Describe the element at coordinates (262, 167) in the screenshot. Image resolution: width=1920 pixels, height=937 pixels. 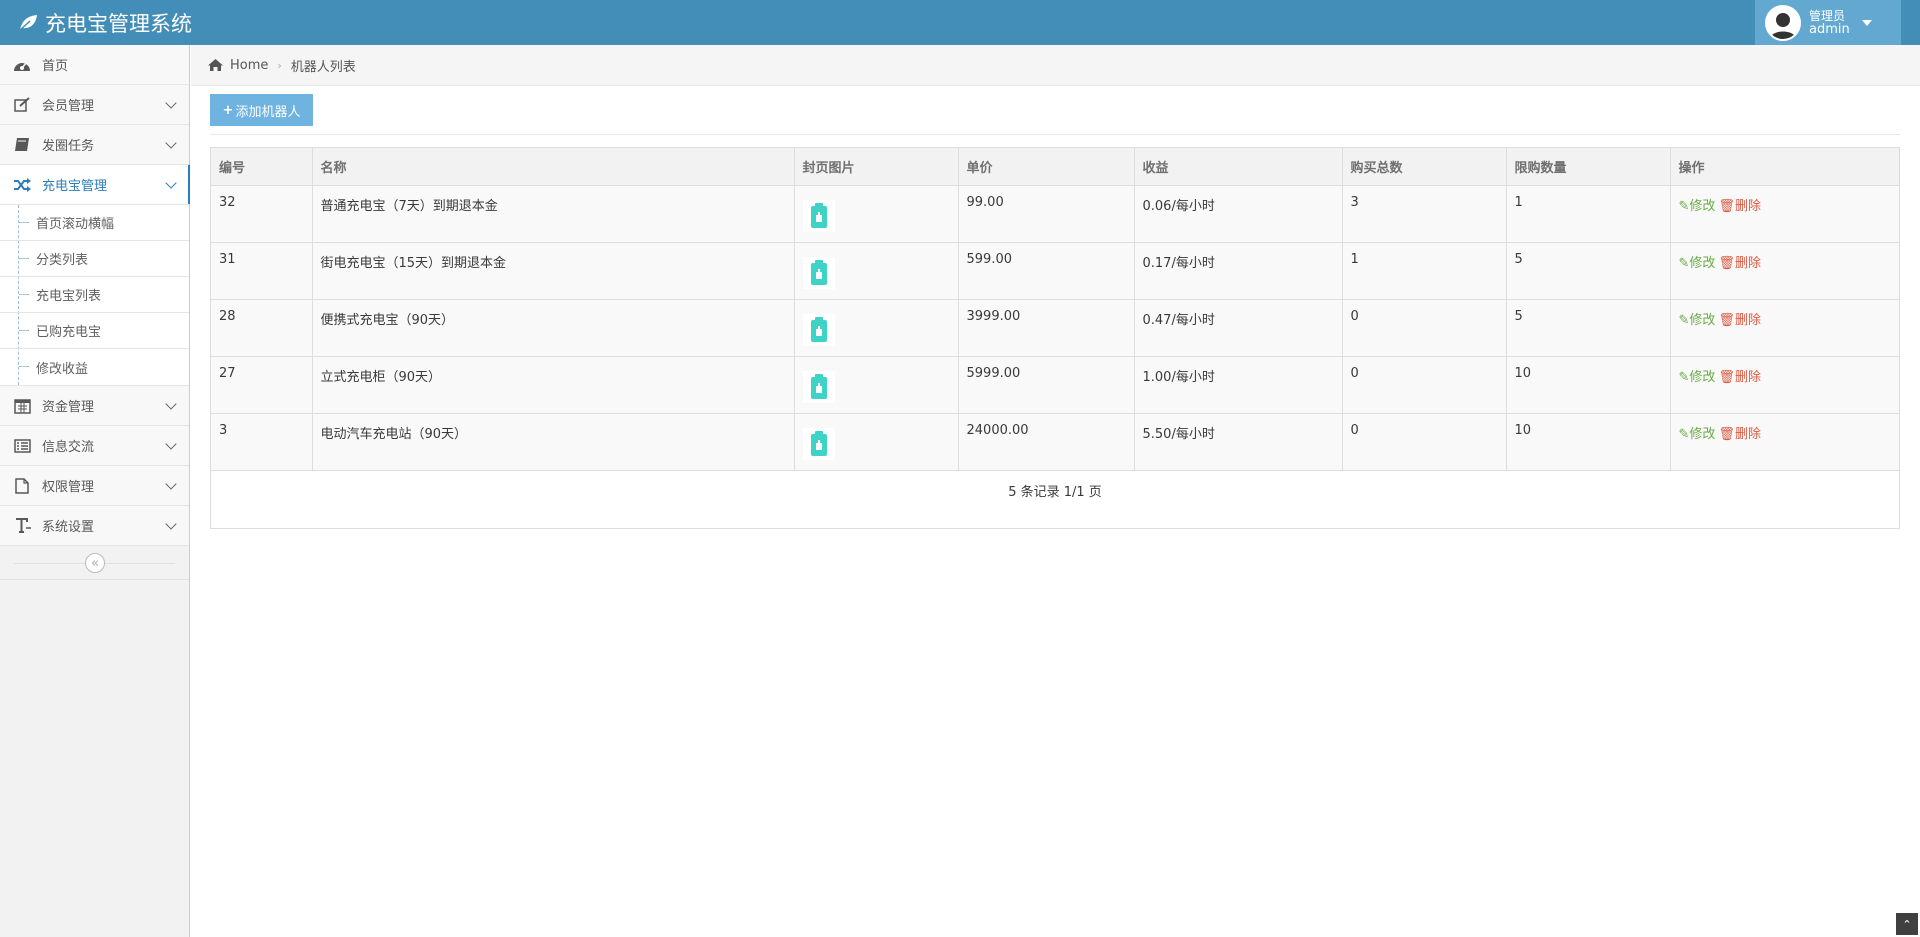
I see `column-header: 编号` at that location.